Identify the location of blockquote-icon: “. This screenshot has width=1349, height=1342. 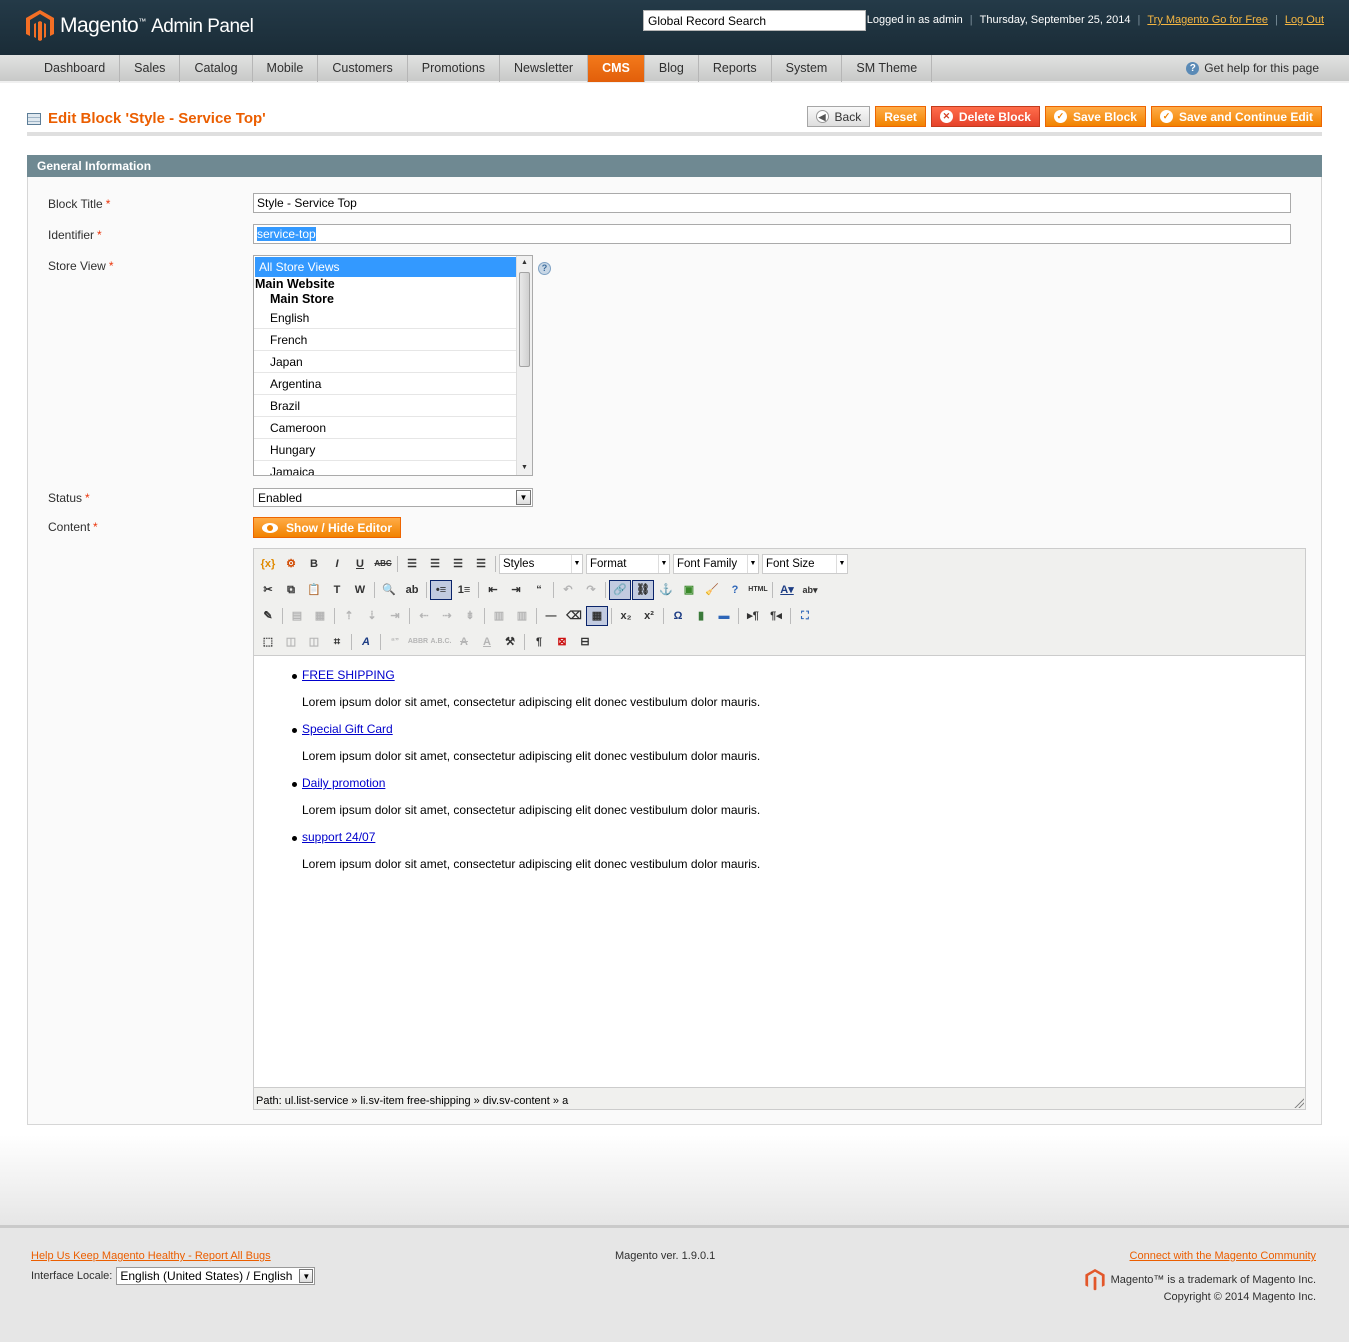
(539, 590).